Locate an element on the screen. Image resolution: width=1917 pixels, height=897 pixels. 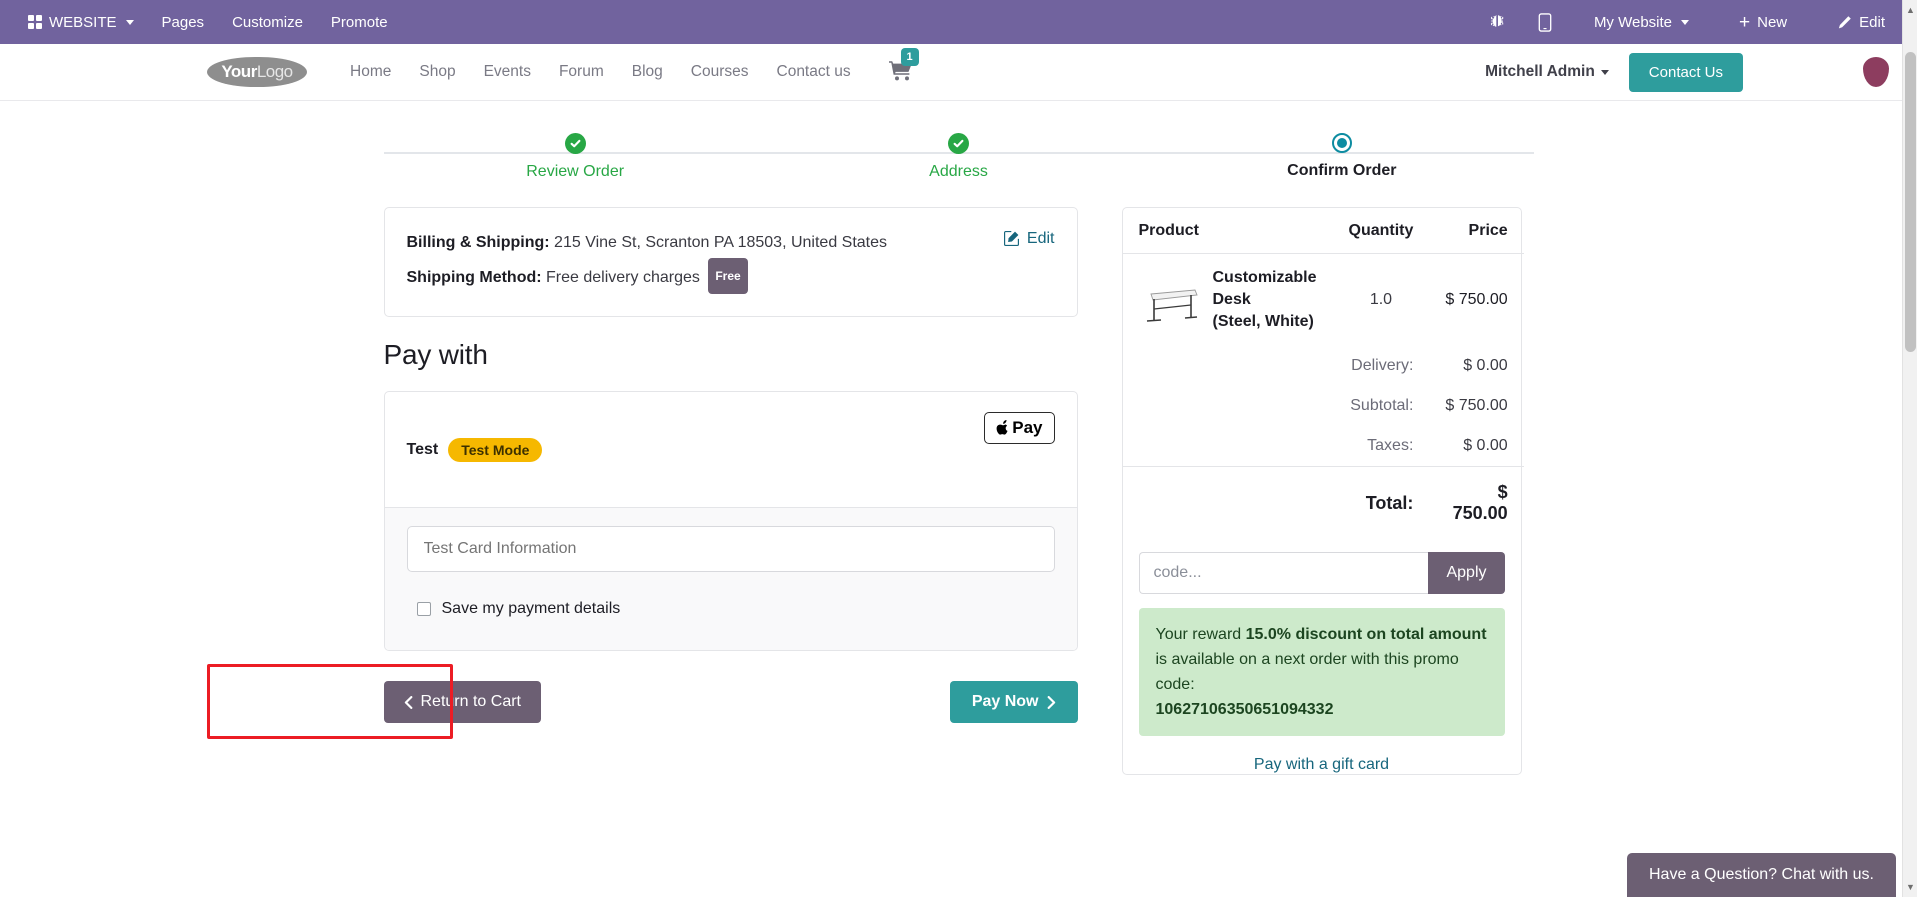
apps-menu-label: WEBSITE is located at coordinates (83, 22).